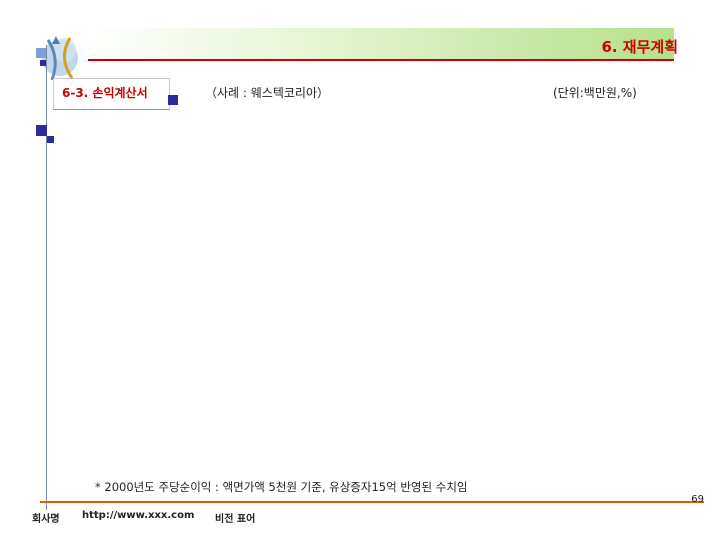 Image resolution: width=720 pixels, height=540 pixels. What do you see at coordinates (639, 47) in the screenshot?
I see `page-title: 6. 재무계획` at bounding box center [639, 47].